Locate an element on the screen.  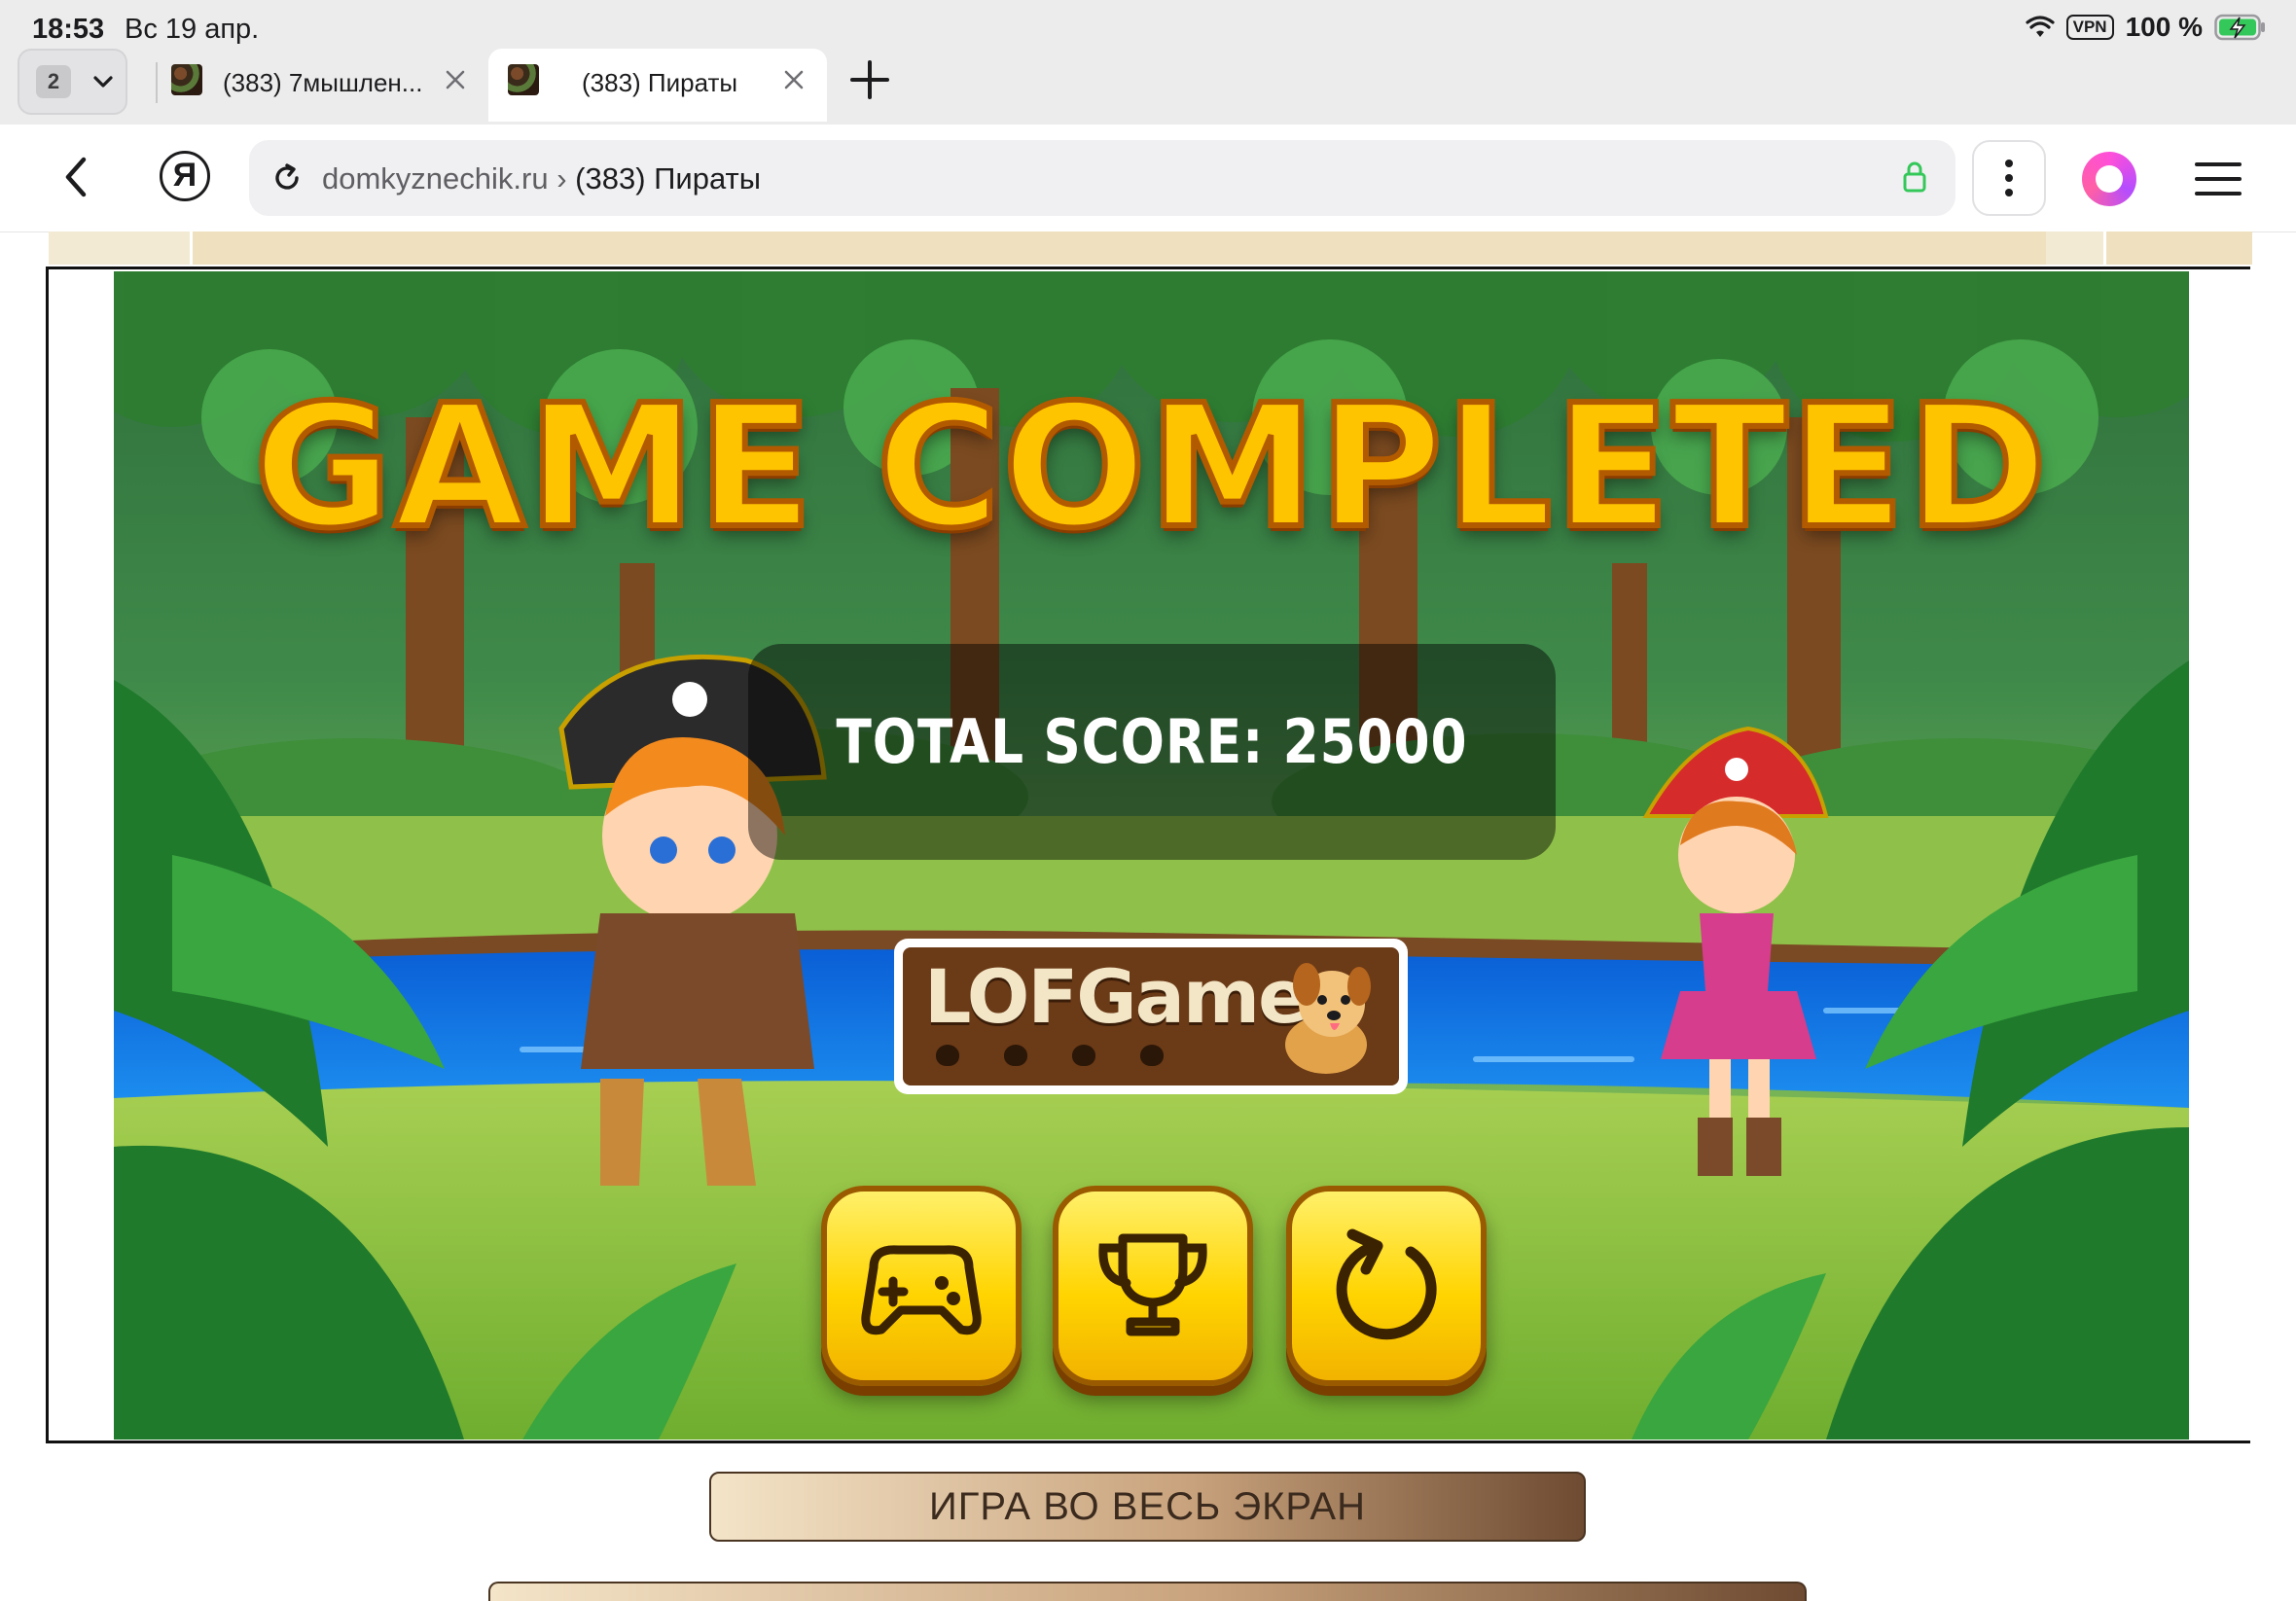
score-panel: TOTAL SCORE: 25000 is located at coordinates (1152, 752).